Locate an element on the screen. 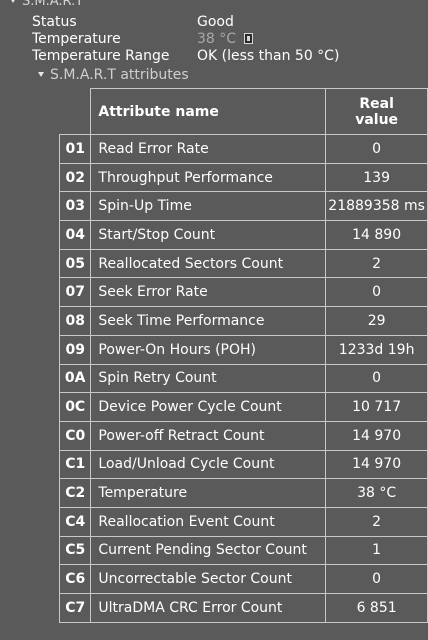 The image size is (428, 640). table-row: 08 Seek Time Performance 29 is located at coordinates (243, 321).